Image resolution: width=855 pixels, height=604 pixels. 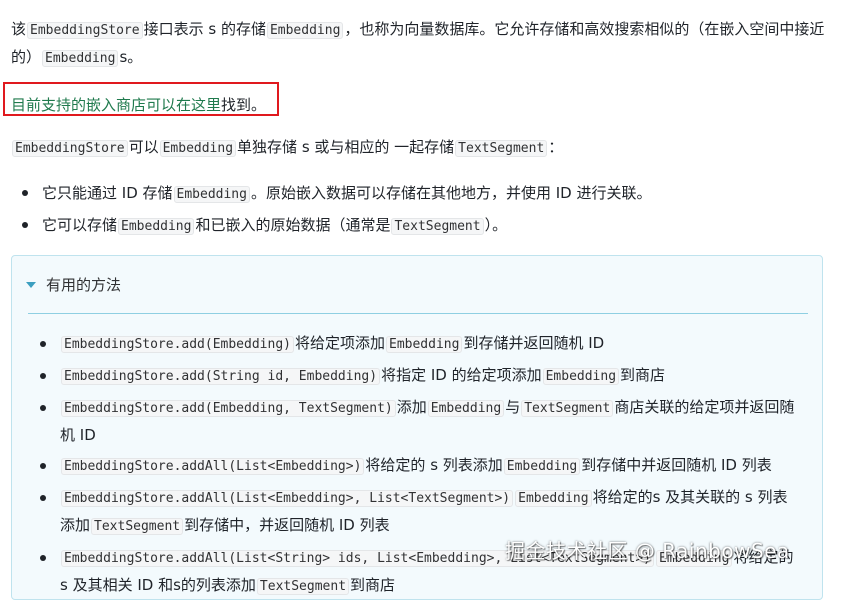 I want to click on intro-text: 接口表示 s 的存储, so click(x=204, y=29).